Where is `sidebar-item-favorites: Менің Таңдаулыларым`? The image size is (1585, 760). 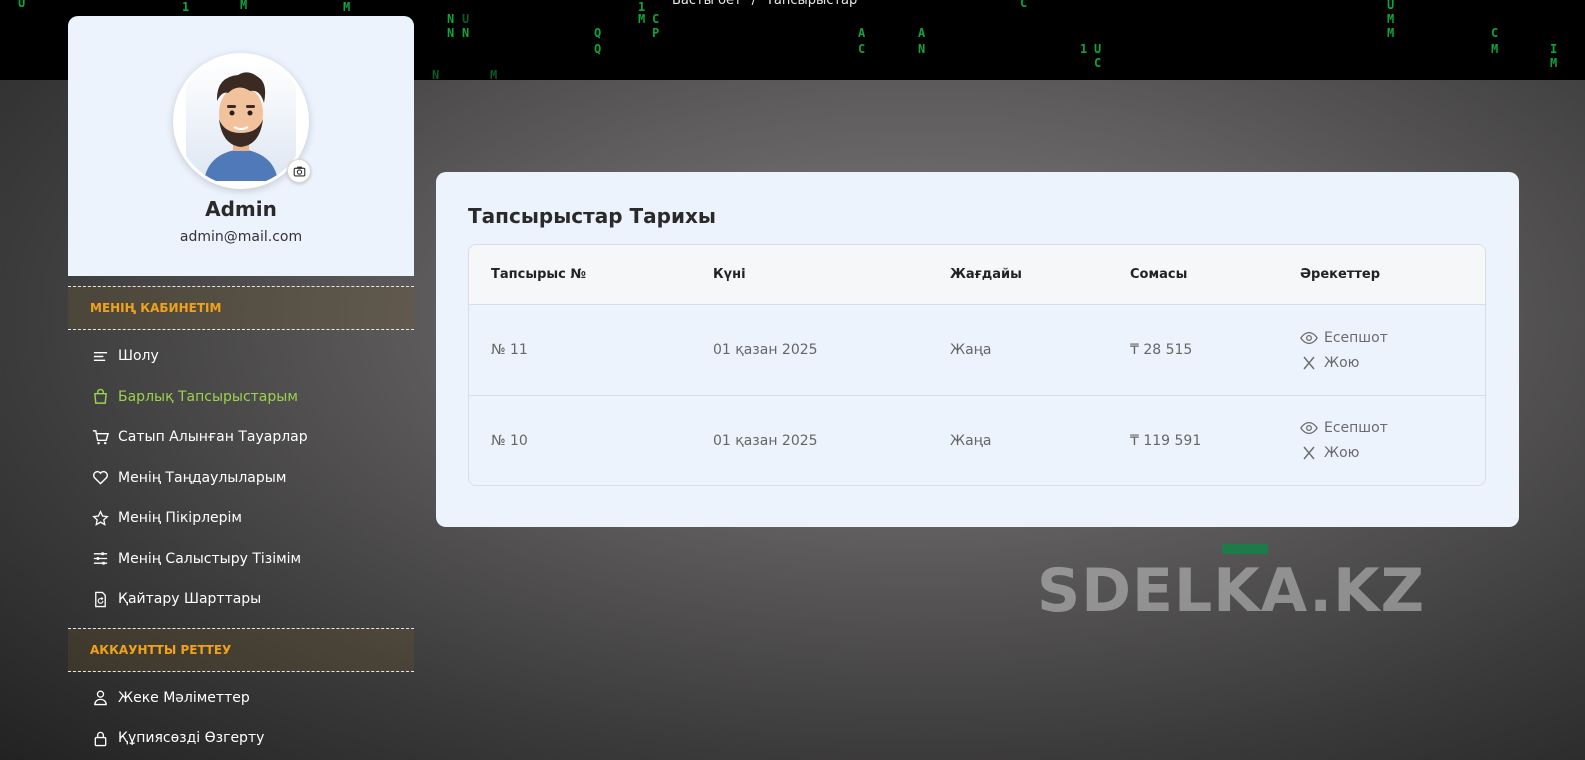
sidebar-item-favorites: Менің Таңдаулыларым is located at coordinates (241, 478).